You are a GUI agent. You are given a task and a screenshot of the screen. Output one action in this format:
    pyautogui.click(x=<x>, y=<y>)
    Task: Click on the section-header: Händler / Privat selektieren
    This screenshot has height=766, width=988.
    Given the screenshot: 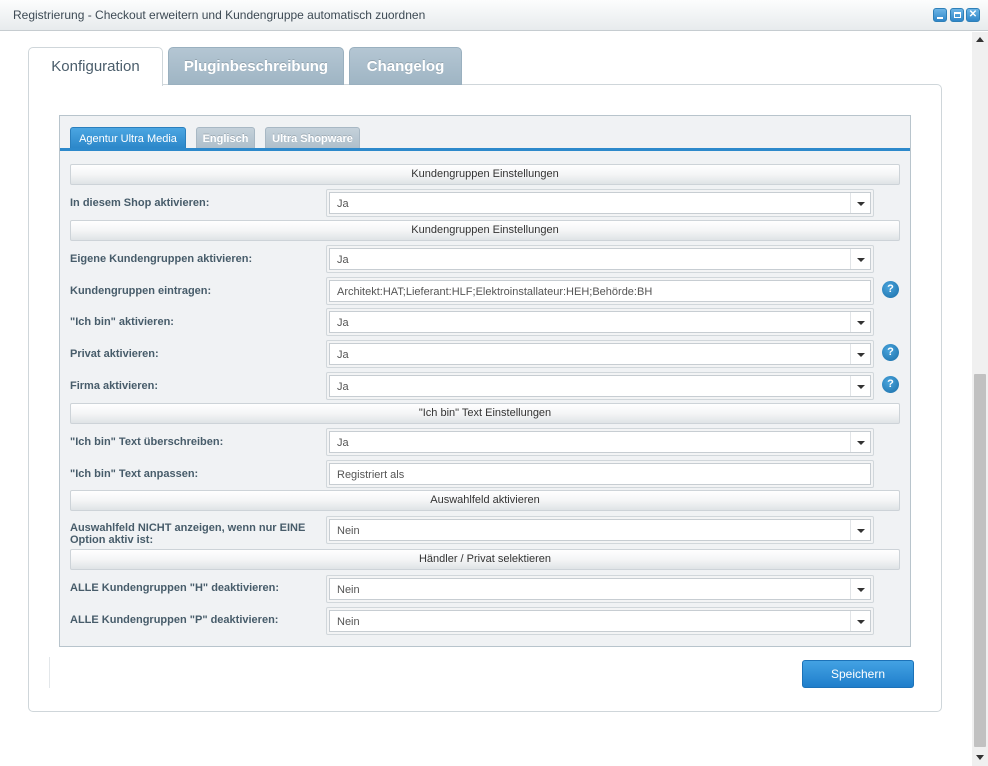 What is the action you would take?
    pyautogui.click(x=485, y=559)
    